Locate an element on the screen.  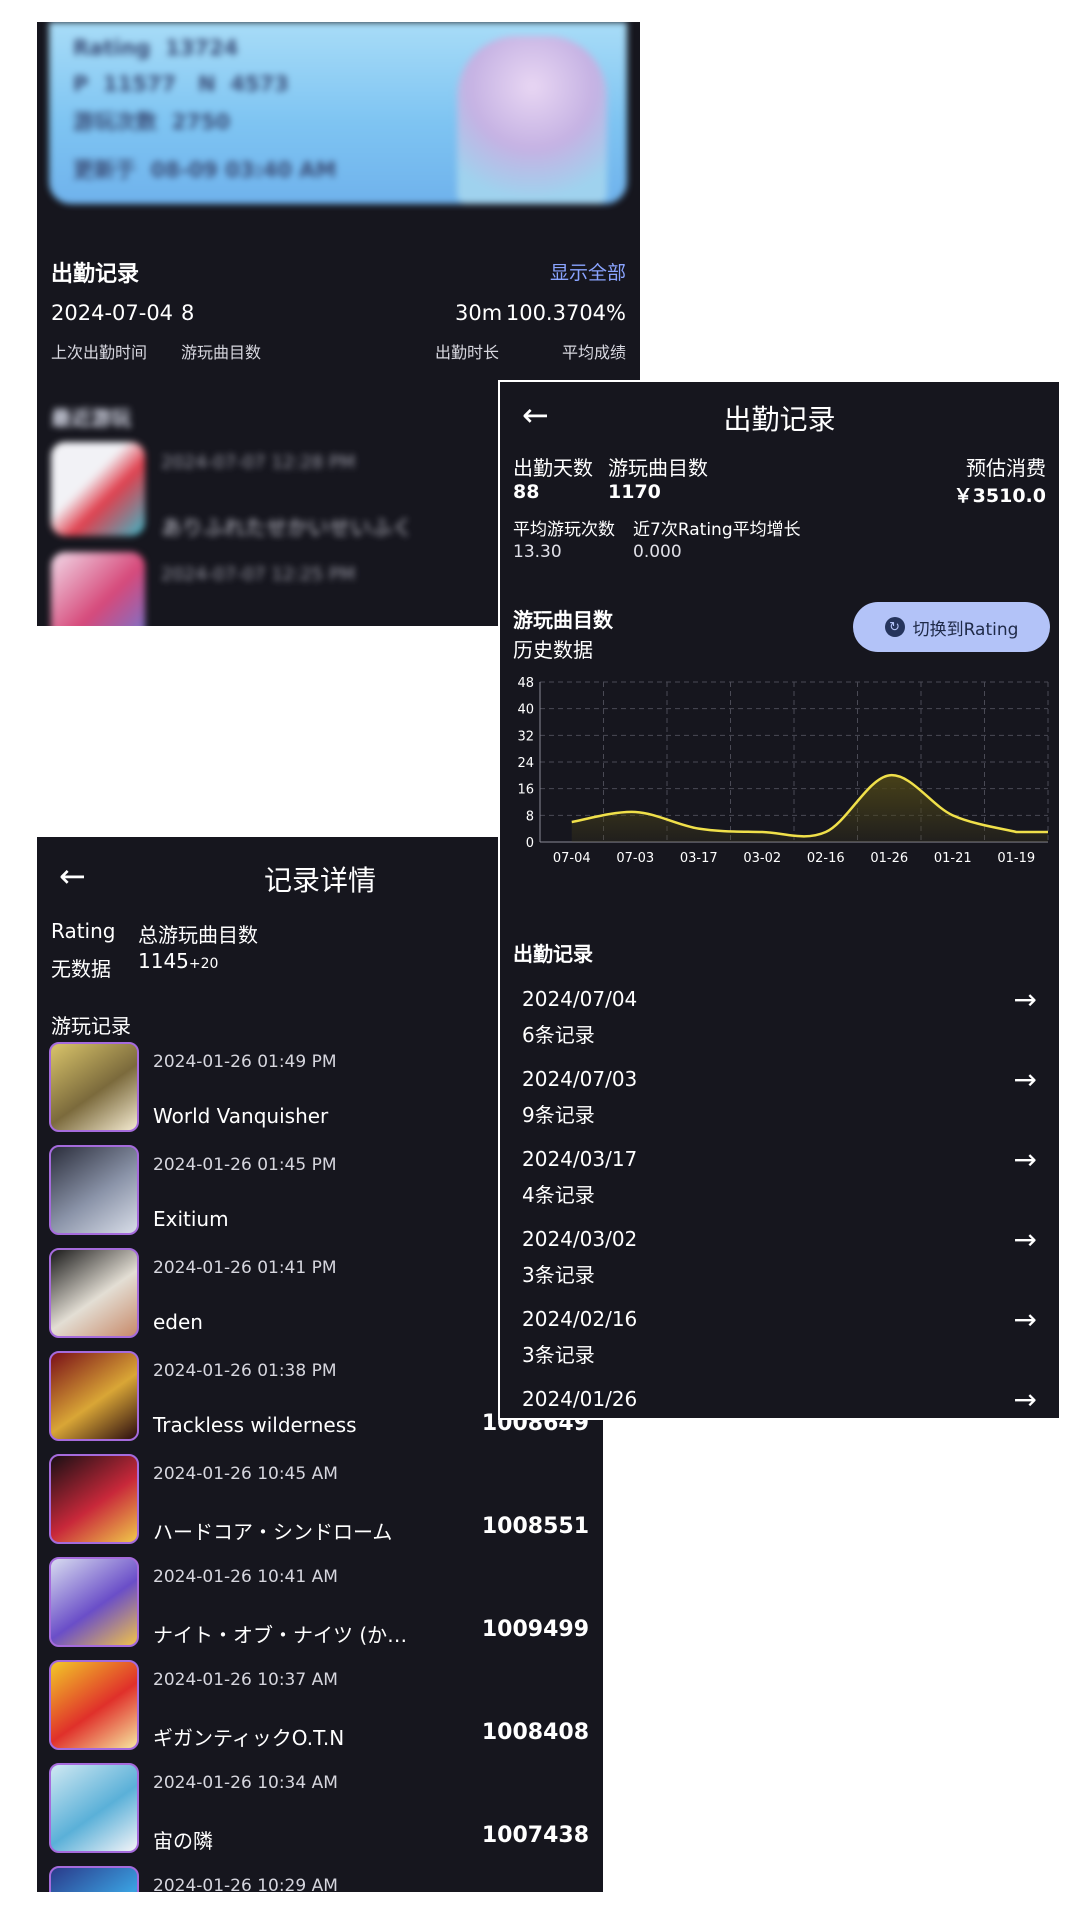
plays-label: 游玩次数 is located at coordinates (115, 122).